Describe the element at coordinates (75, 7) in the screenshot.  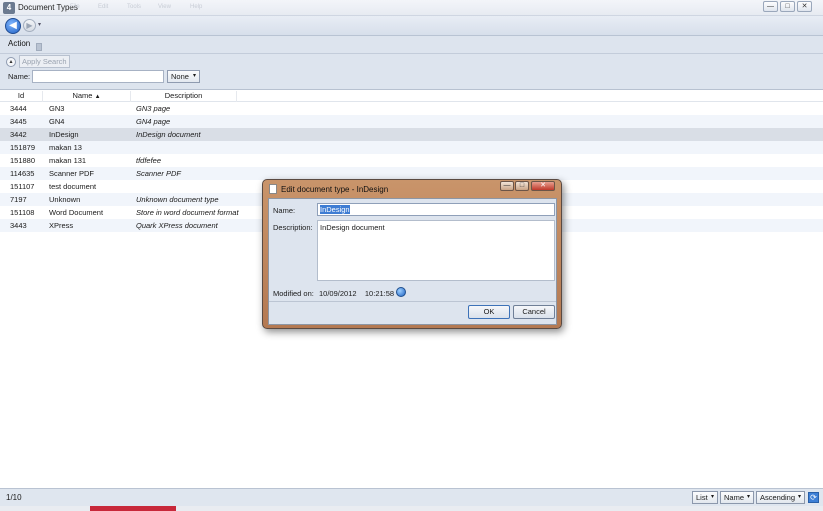
I see `ghost-menu-file: File` at that location.